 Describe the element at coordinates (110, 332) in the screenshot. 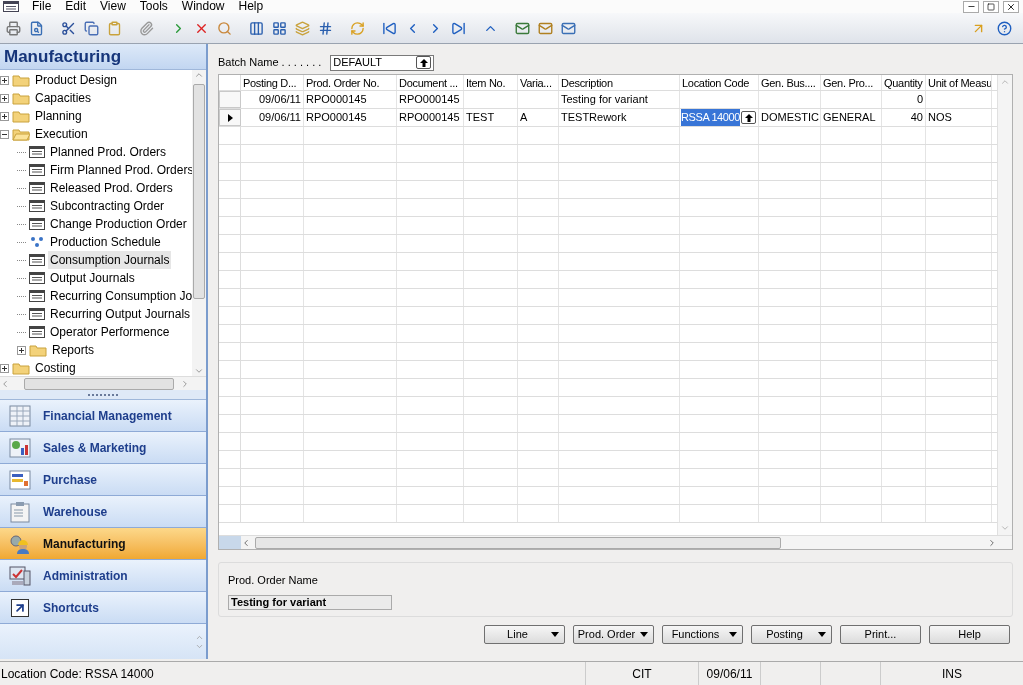

I see `tree-item: Operator Performence` at that location.